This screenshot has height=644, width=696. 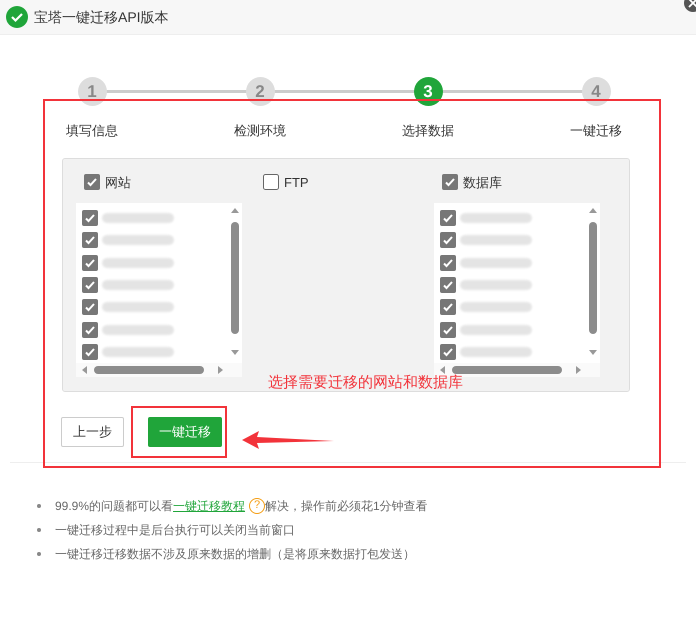 What do you see at coordinates (596, 131) in the screenshot?
I see `step-label: 一键迁移` at bounding box center [596, 131].